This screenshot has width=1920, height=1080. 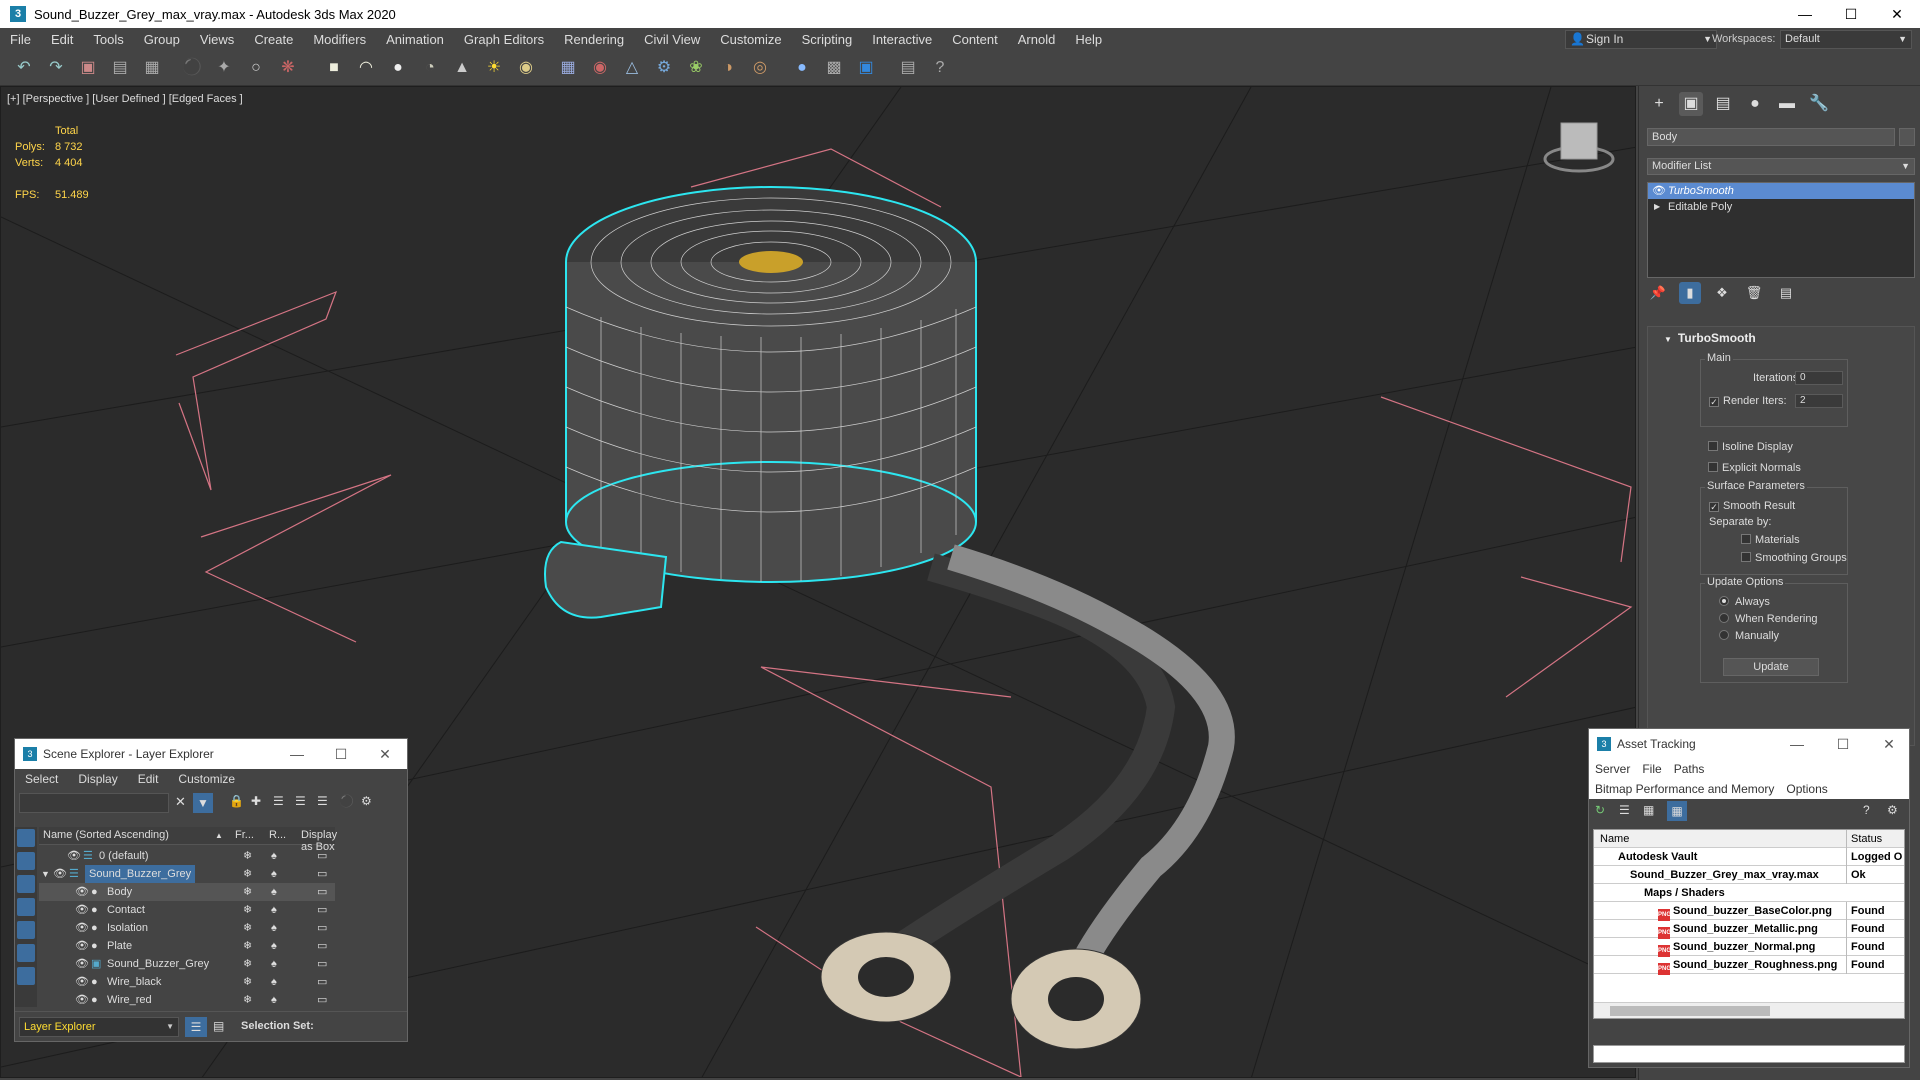 What do you see at coordinates (1088, 39) in the screenshot?
I see `menu-help: Help` at bounding box center [1088, 39].